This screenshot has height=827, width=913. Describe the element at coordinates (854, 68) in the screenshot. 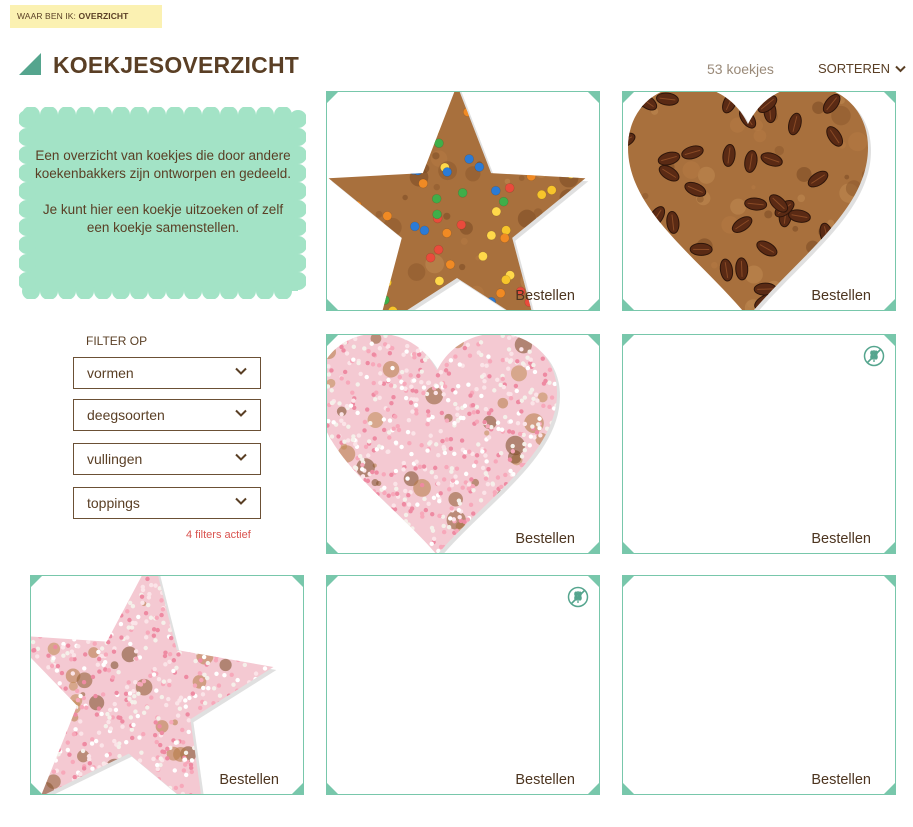

I see `sort-label: SORTEREN` at that location.